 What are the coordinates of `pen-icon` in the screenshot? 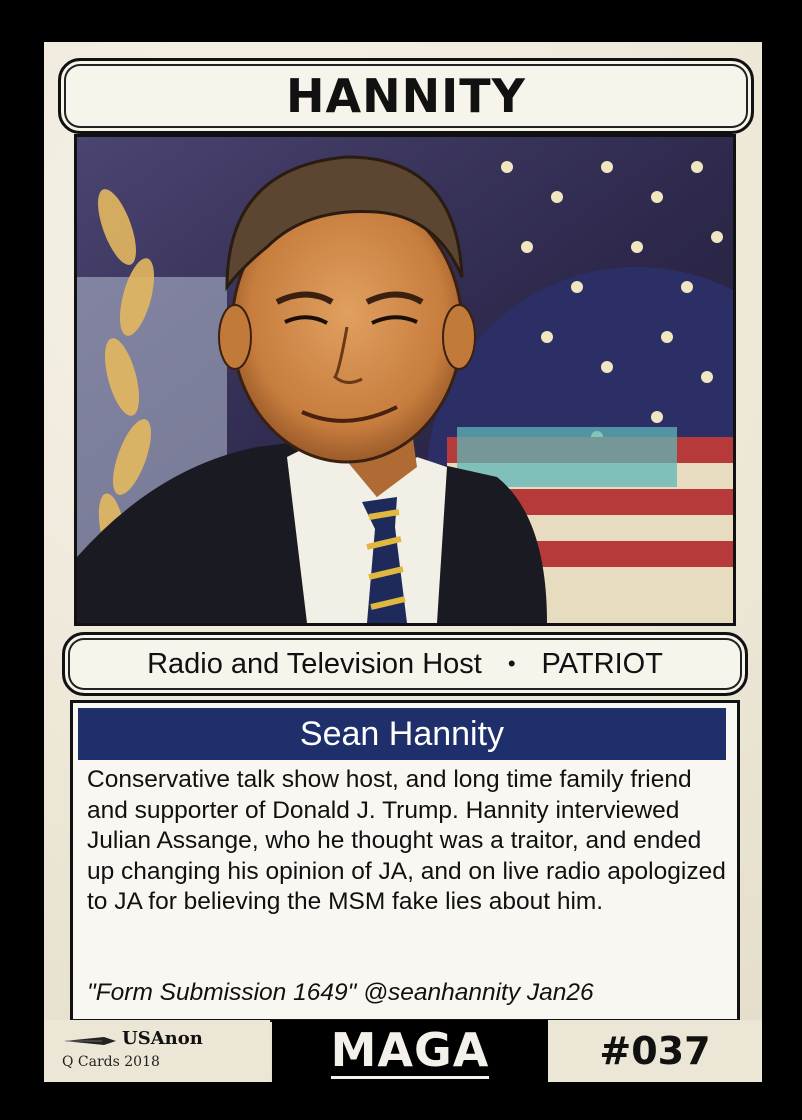 It's located at (90, 1041).